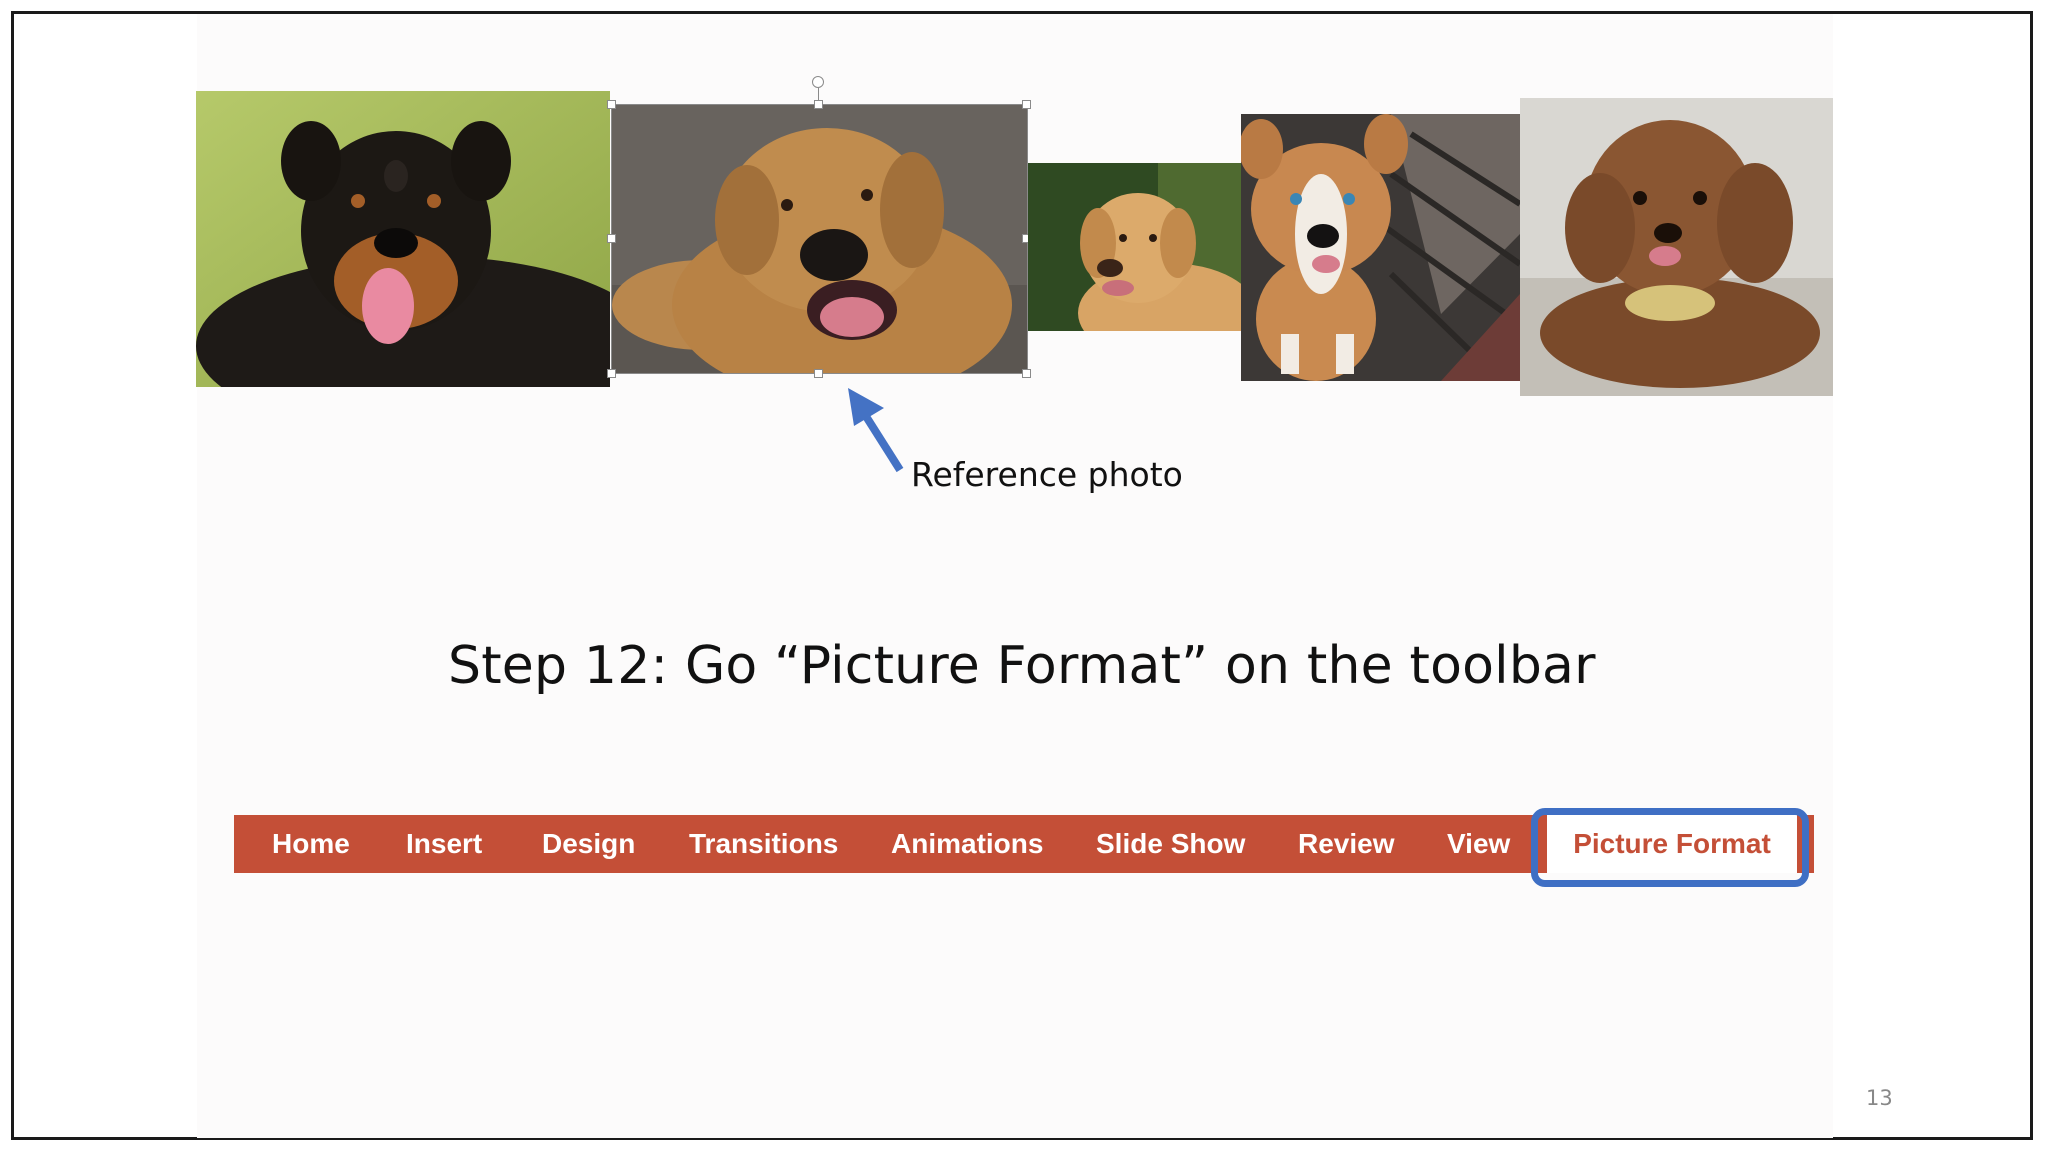 This screenshot has height=1152, width=2048. Describe the element at coordinates (967, 844) in the screenshot. I see `tab-animations: Animations` at that location.